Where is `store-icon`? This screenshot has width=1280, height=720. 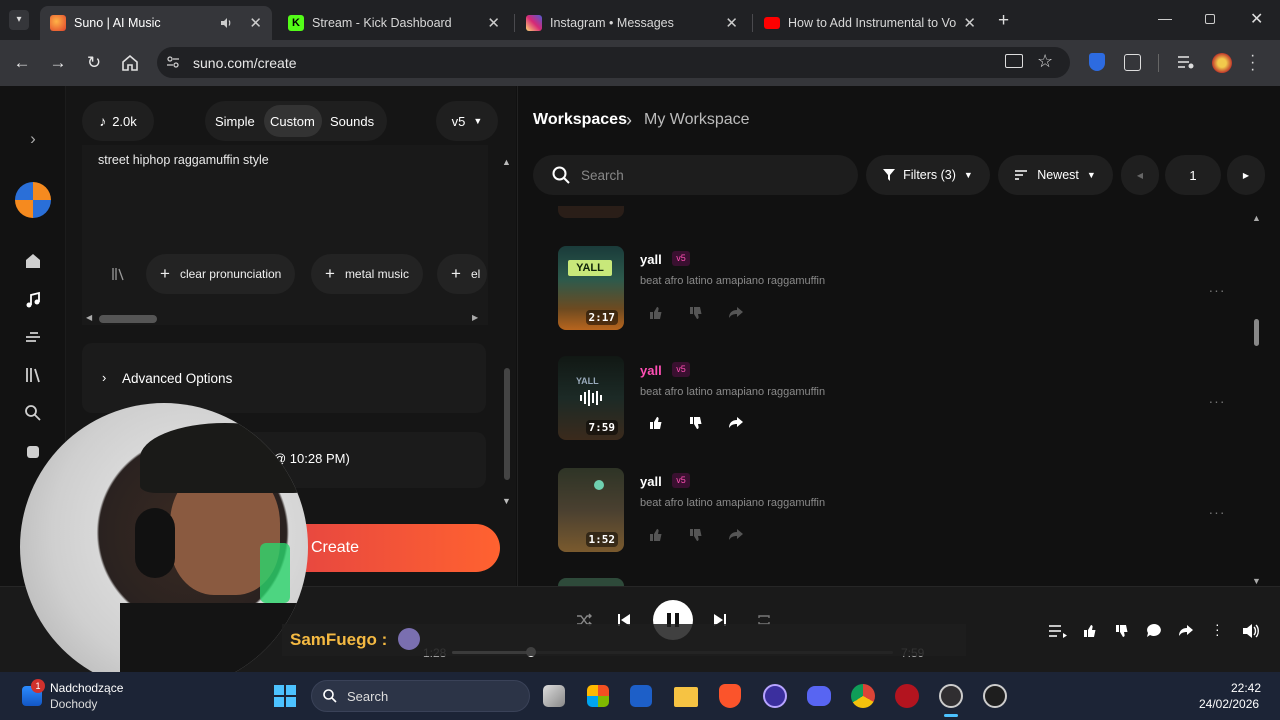
store-icon is located at coordinates (641, 696).